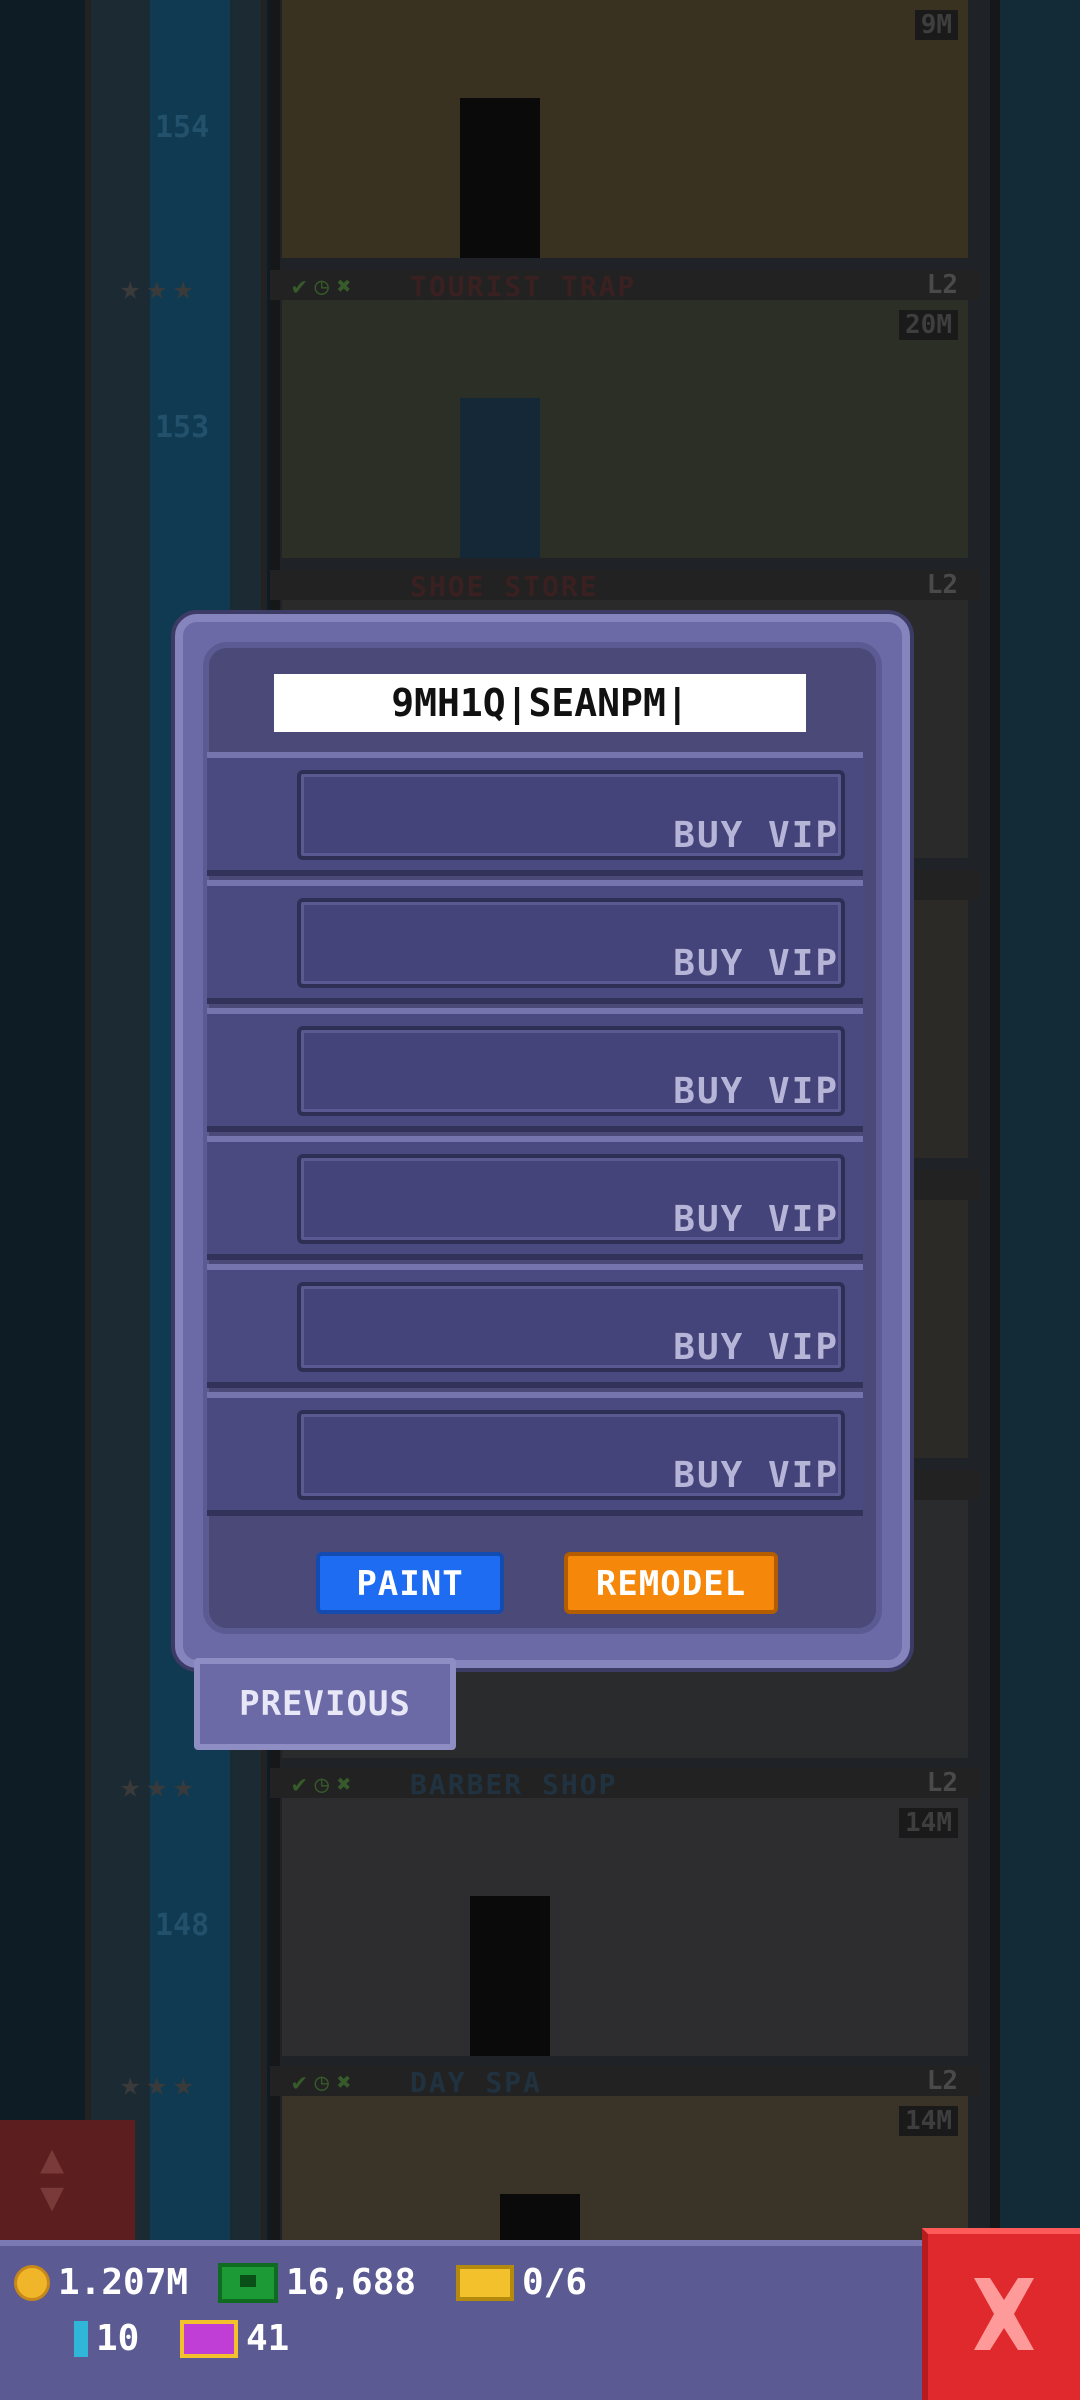 The width and height of the screenshot is (1080, 2400). I want to click on coins-display: 1.207M, so click(101, 2282).